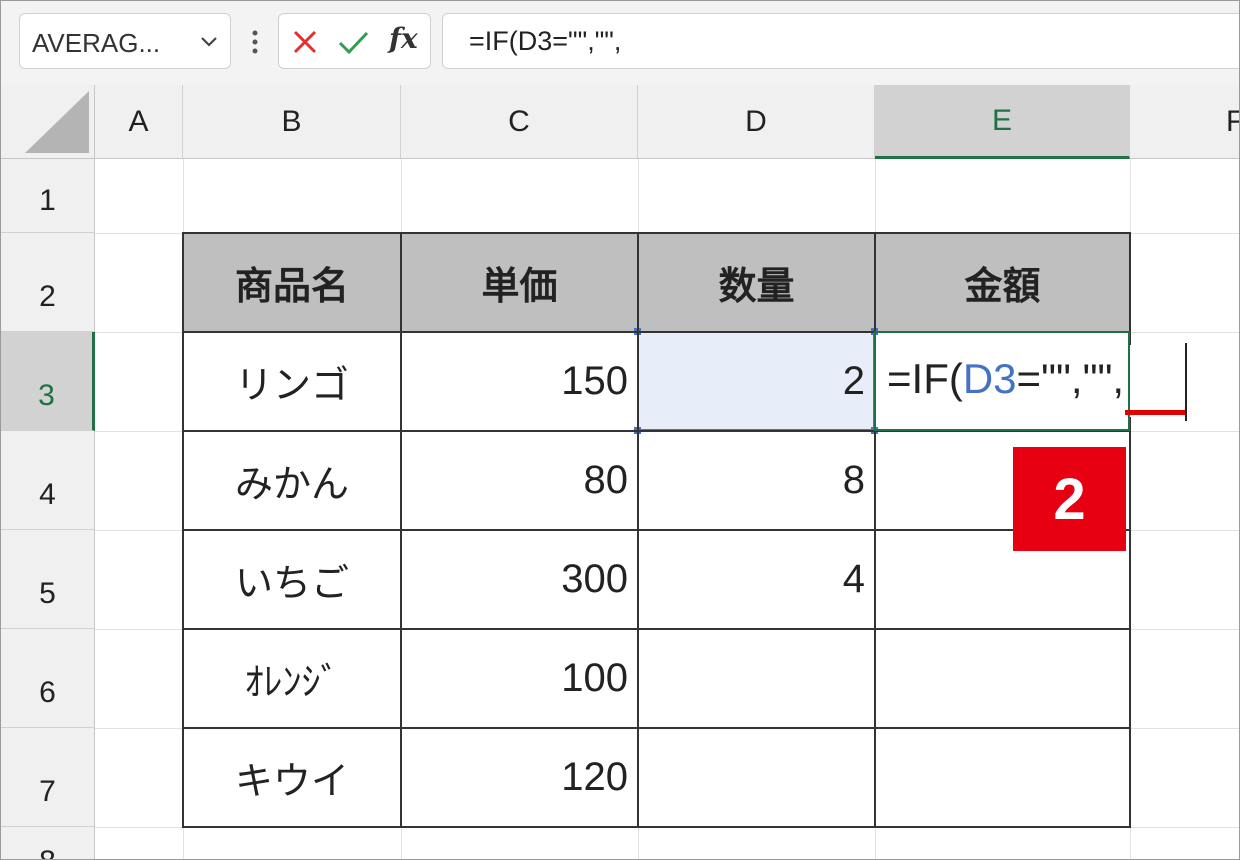 The width and height of the screenshot is (1240, 860). Describe the element at coordinates (519, 777) in the screenshot. I see `cell-c7: 120` at that location.